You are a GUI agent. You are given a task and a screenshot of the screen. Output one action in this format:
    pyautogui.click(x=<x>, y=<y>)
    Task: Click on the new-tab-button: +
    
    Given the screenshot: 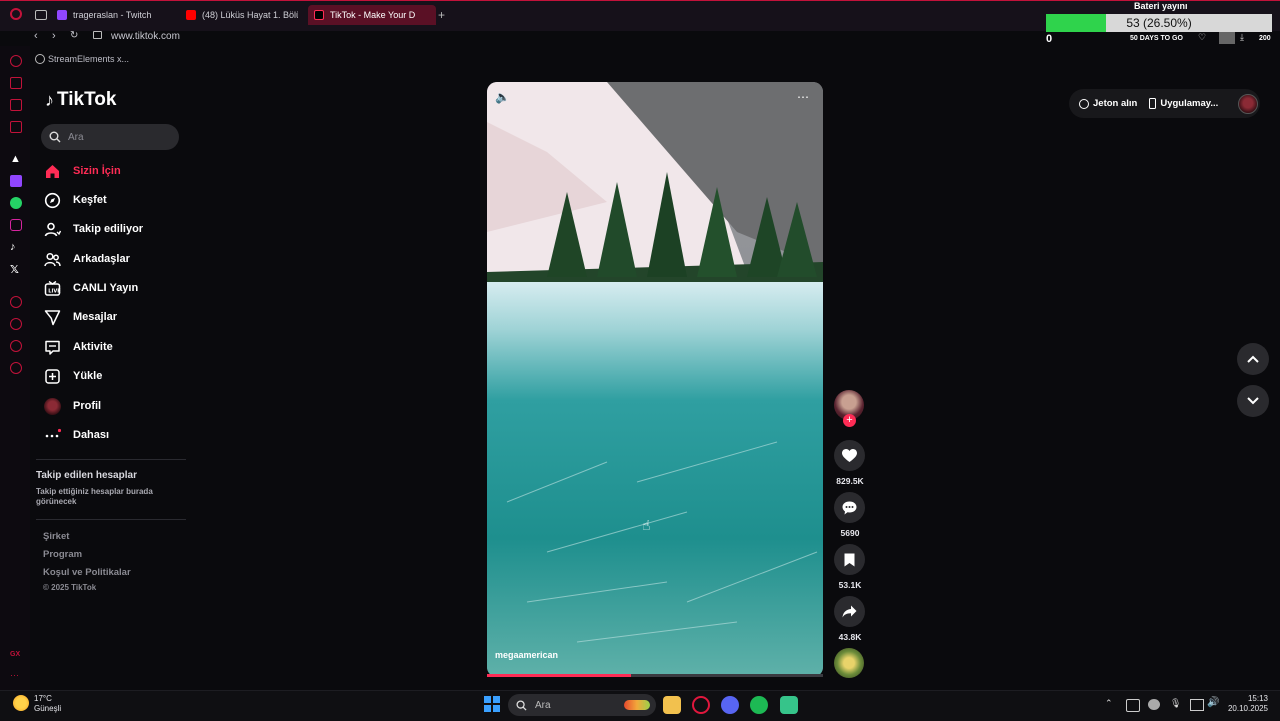 What is the action you would take?
    pyautogui.click(x=441, y=15)
    